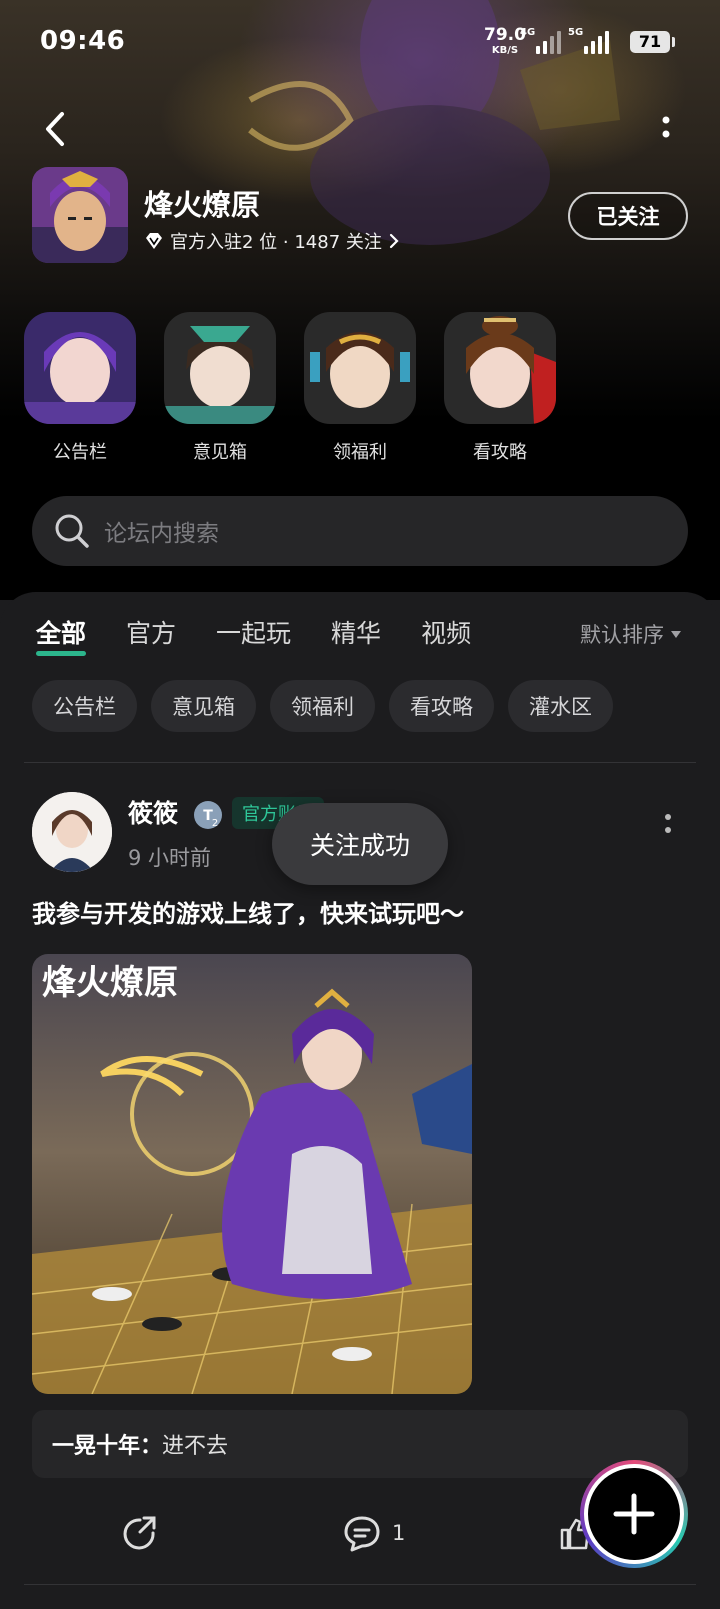 The image size is (720, 1609). What do you see at coordinates (151, 636) in the screenshot?
I see `tab-official: 官方` at bounding box center [151, 636].